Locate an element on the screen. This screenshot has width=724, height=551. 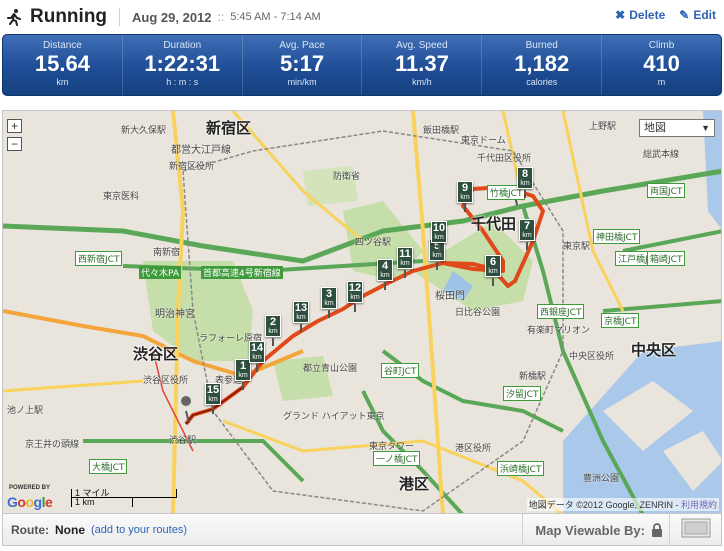
activity-title: Running is located at coordinates (69, 16).